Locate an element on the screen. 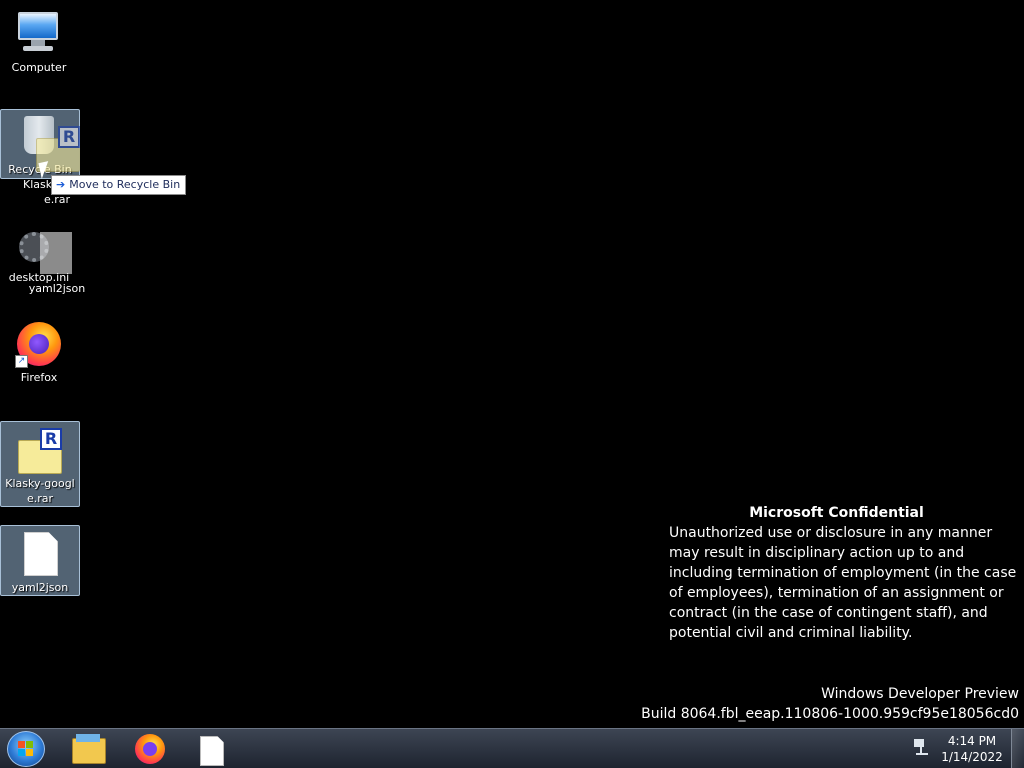  taskbar-yaml2json is located at coordinates (212, 749).